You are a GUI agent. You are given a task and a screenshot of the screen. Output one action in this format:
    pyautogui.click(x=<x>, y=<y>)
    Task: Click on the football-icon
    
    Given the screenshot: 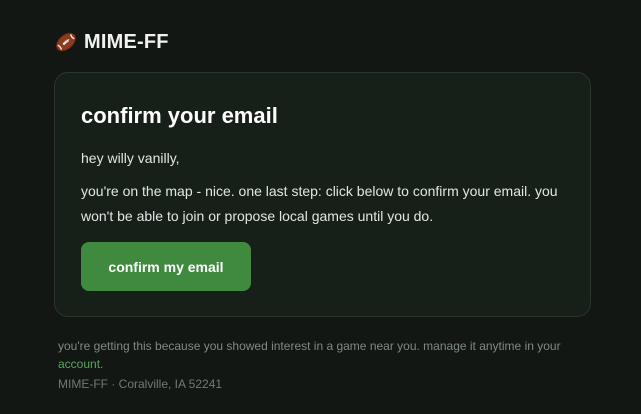 What is the action you would take?
    pyautogui.click(x=66, y=42)
    